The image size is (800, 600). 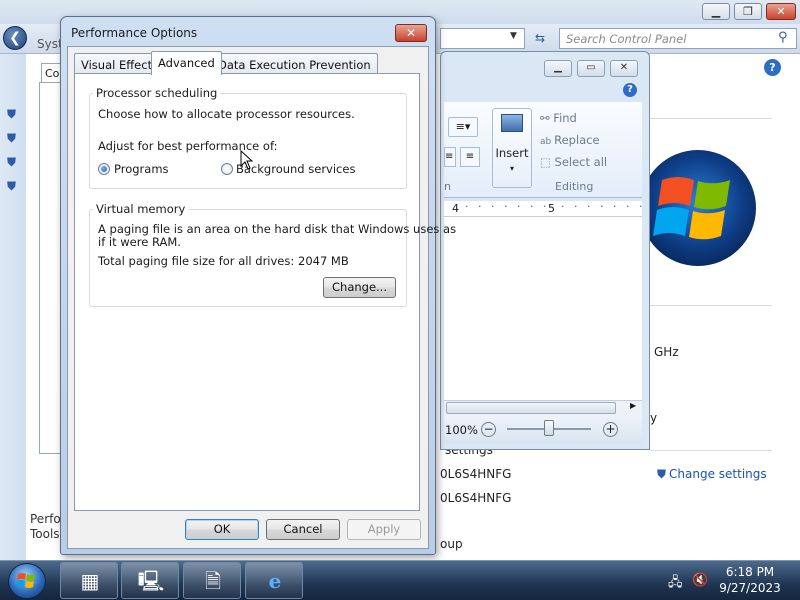 What do you see at coordinates (451, 544) in the screenshot?
I see `workgroup-fragment: oup` at bounding box center [451, 544].